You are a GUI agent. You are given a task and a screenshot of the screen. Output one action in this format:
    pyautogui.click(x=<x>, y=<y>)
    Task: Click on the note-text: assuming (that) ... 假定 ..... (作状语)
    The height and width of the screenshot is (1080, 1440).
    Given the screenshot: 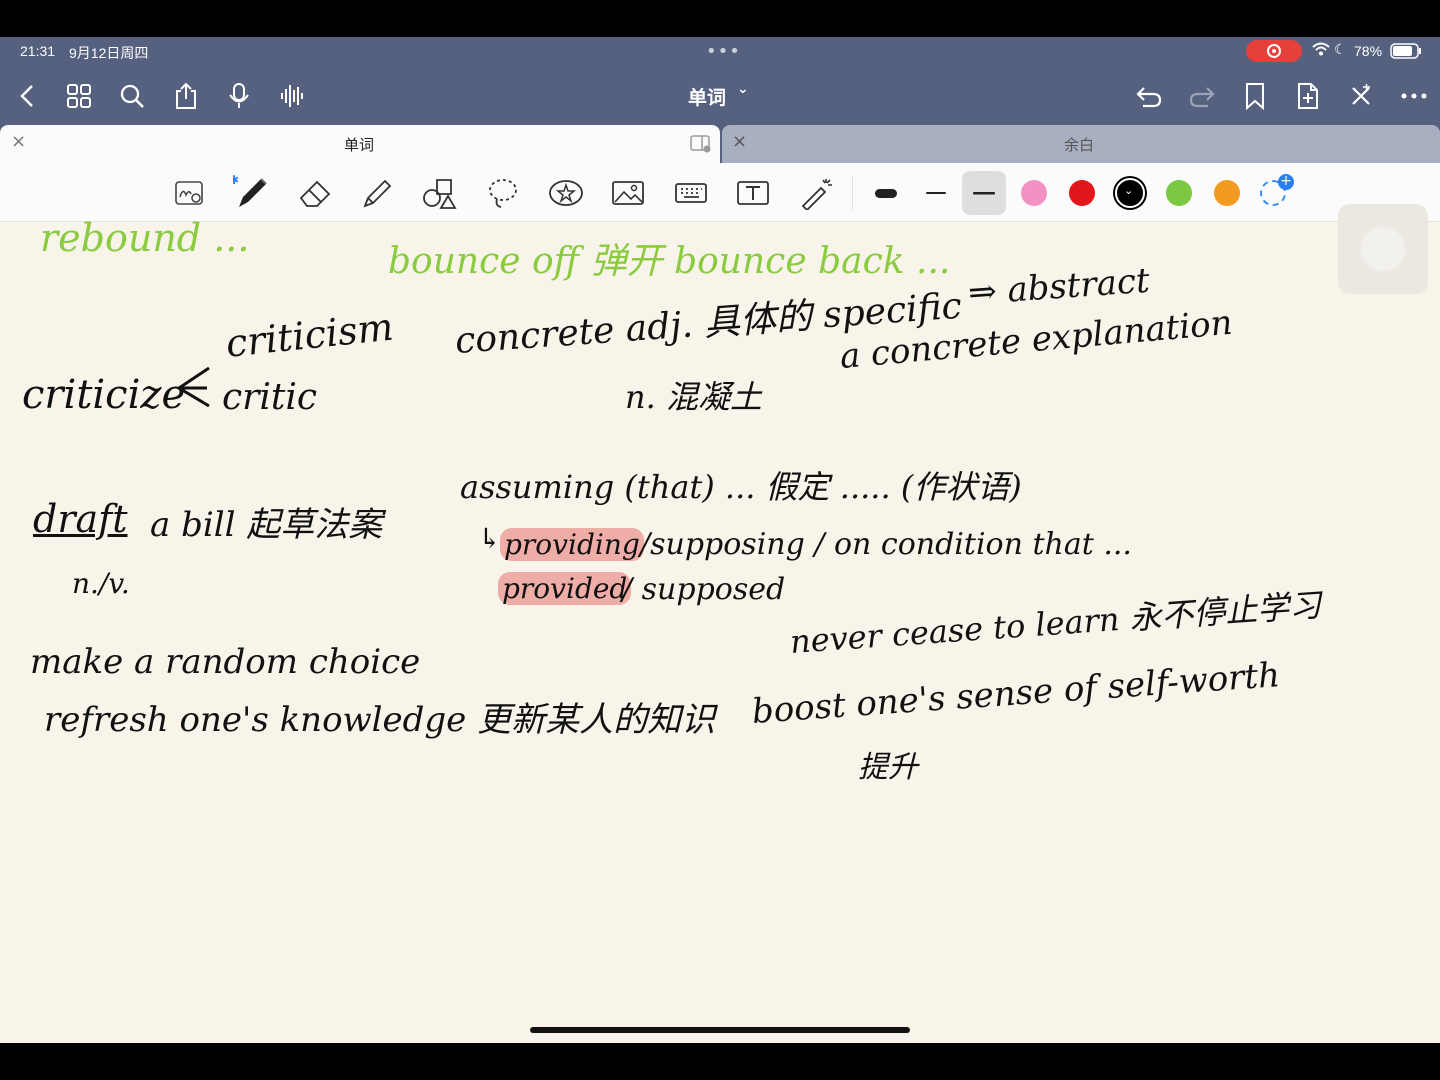 What is the action you would take?
    pyautogui.click(x=741, y=487)
    